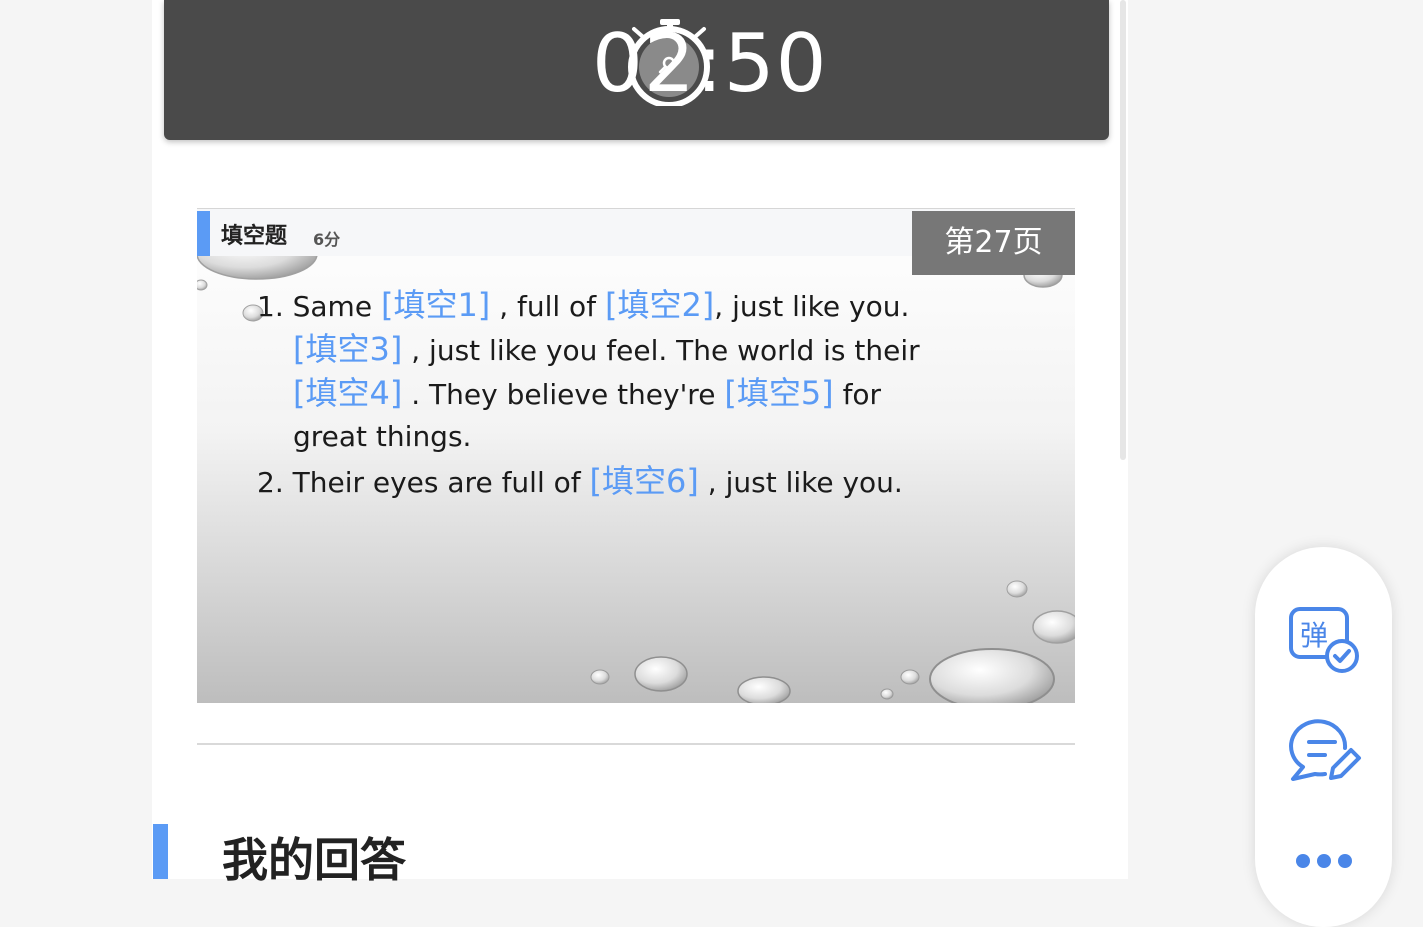  Describe the element at coordinates (314, 860) in the screenshot. I see `my-answer-title: 我的回答` at that location.